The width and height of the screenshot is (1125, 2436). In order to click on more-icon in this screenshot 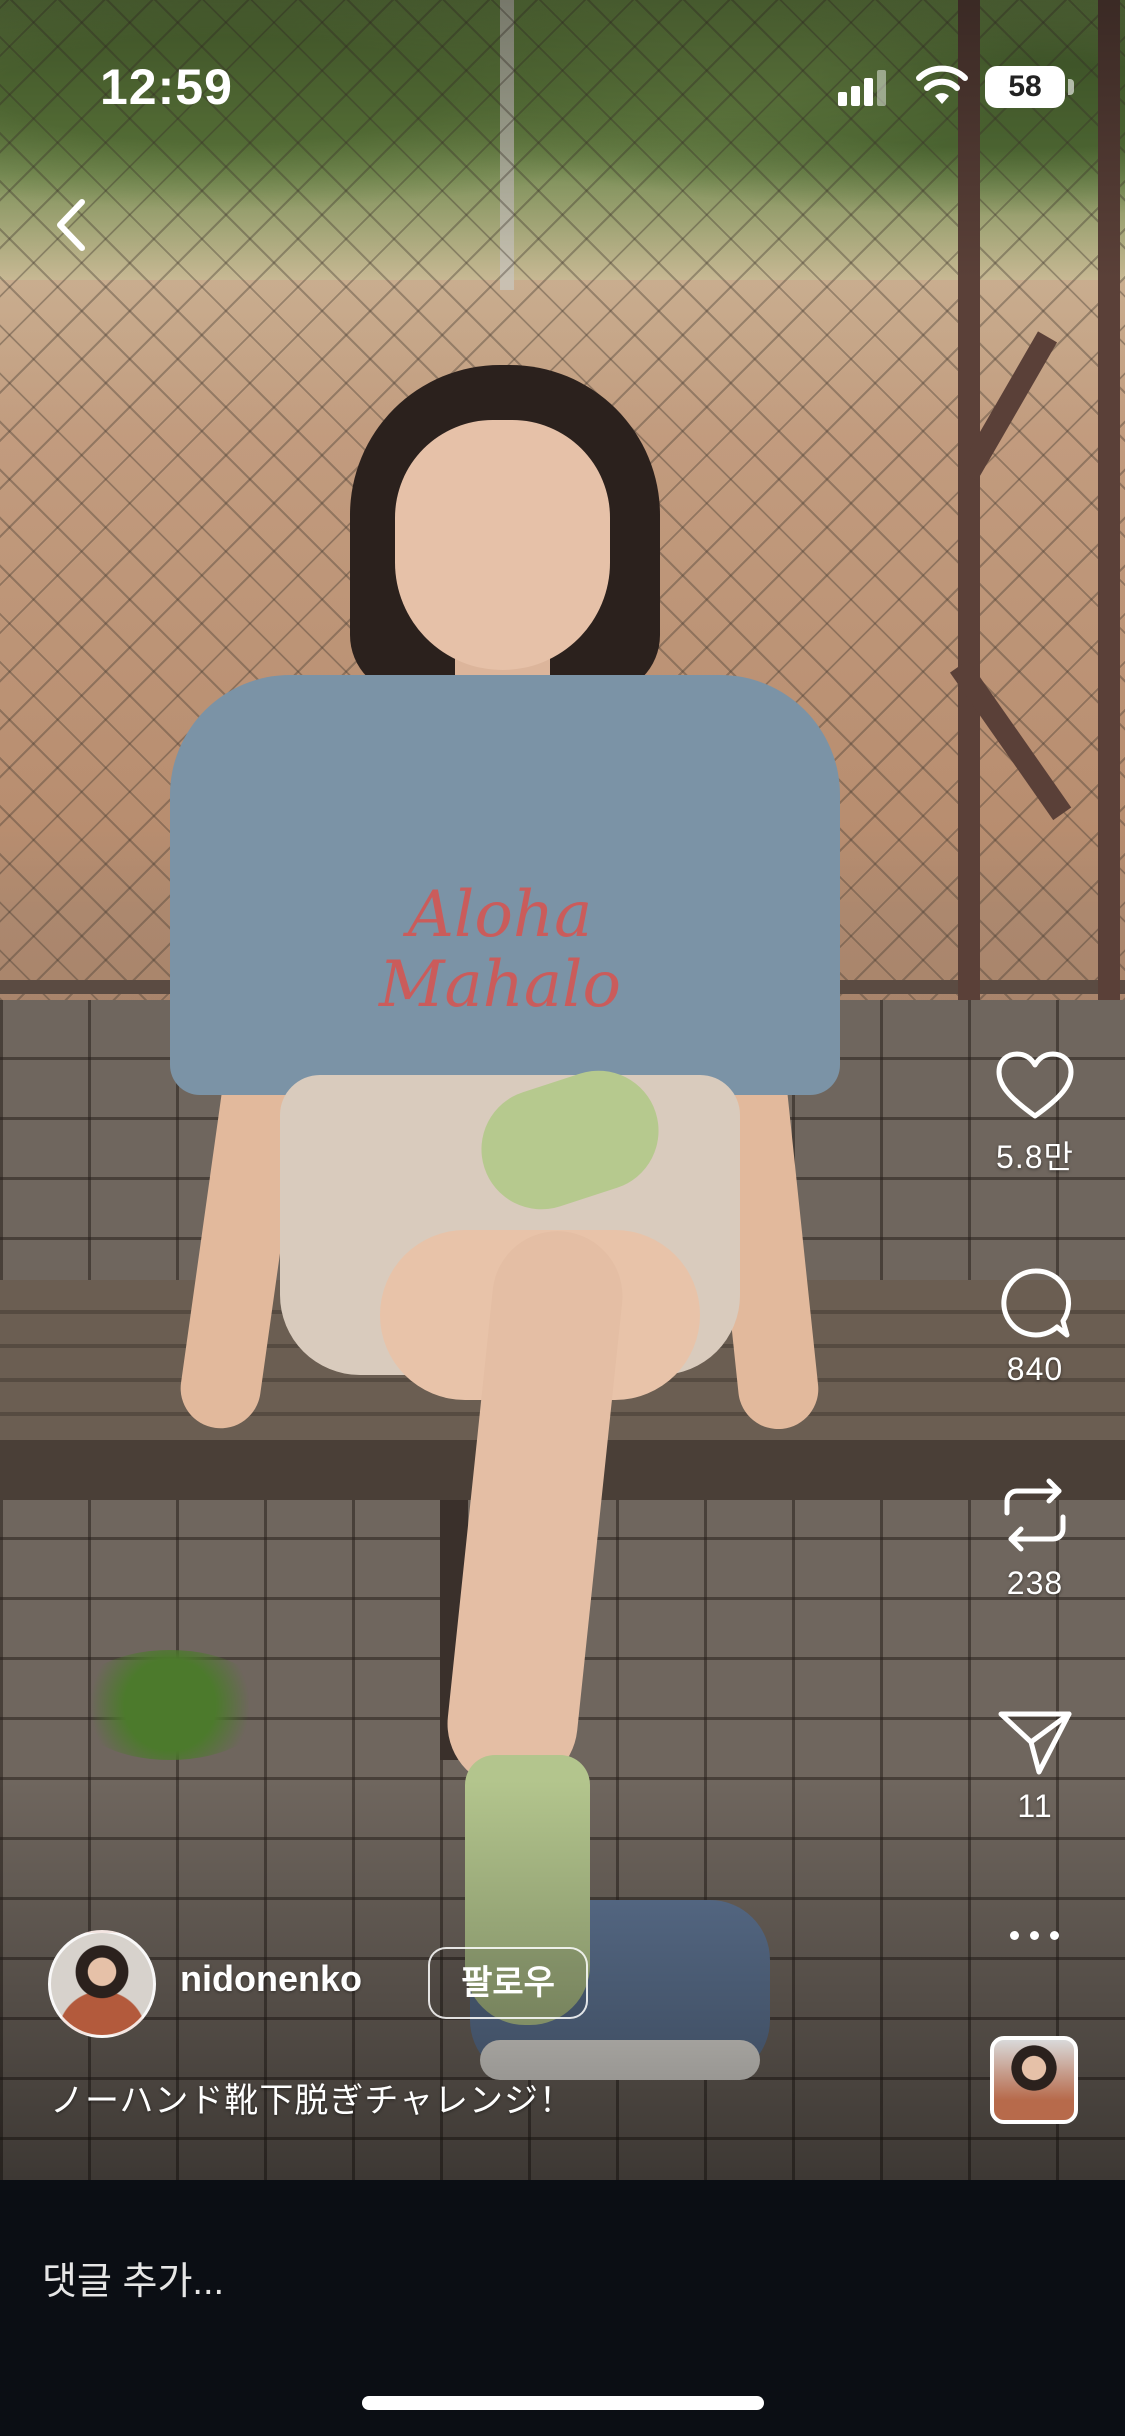, I will do `click(1035, 1935)`.